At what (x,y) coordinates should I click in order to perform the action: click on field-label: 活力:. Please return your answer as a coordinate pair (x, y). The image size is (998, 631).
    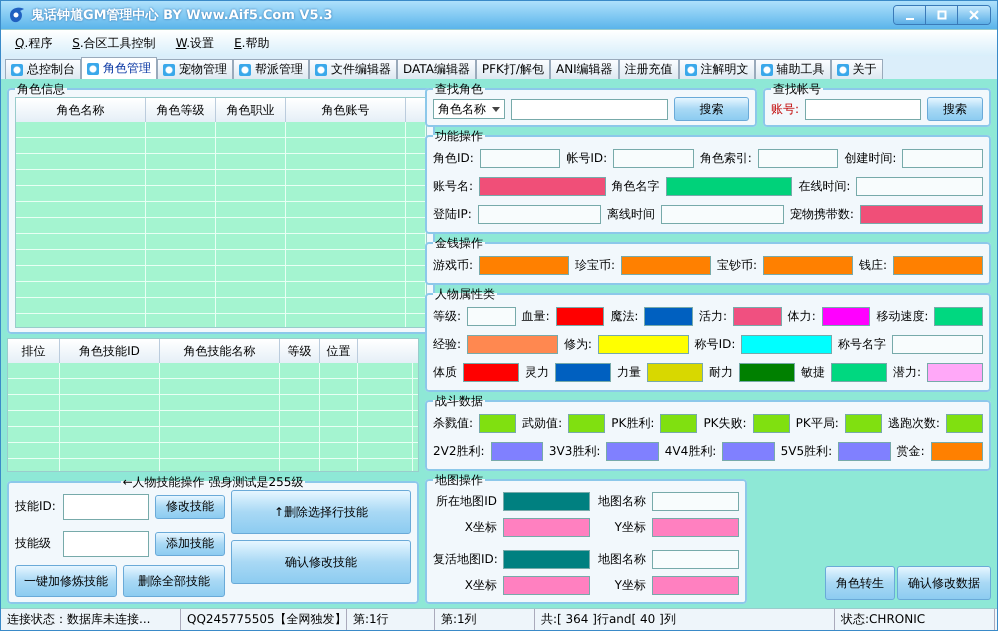
    Looking at the image, I should click on (713, 316).